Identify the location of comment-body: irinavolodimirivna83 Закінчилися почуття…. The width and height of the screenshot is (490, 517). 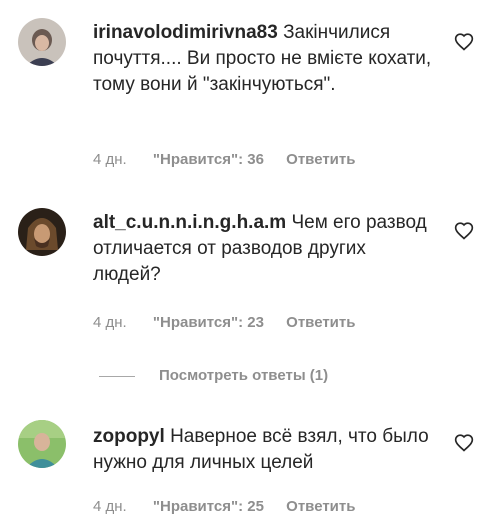
(265, 59).